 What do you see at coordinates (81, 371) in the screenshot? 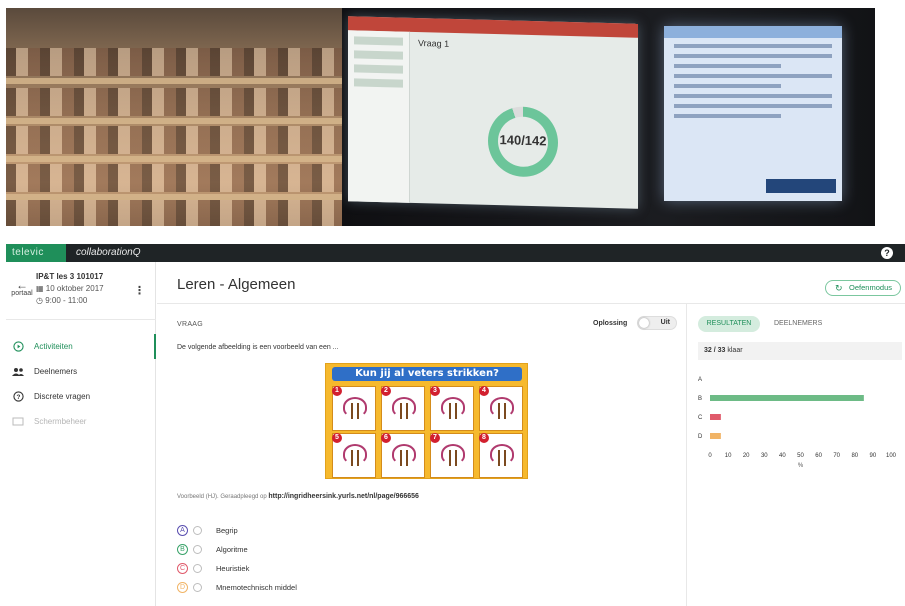
I see `sidebar-item-deelnemers: Deelnemers` at bounding box center [81, 371].